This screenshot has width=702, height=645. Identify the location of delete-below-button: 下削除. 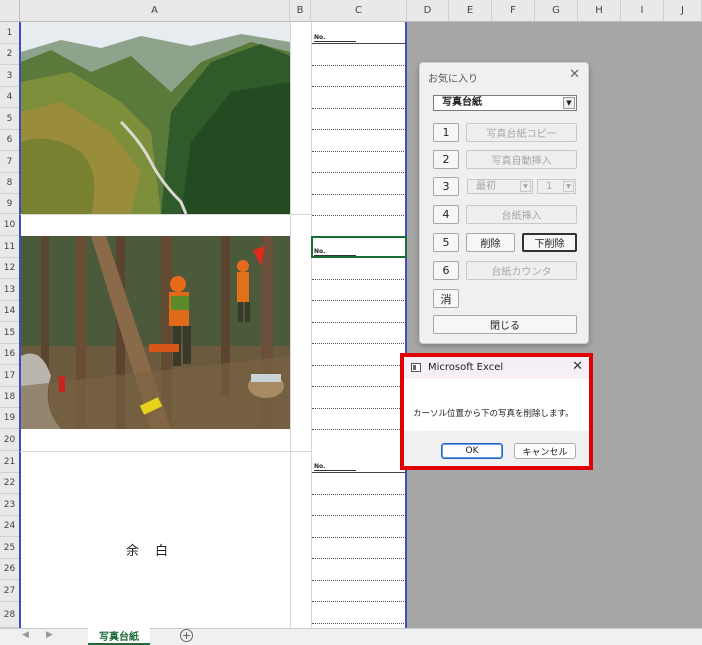
(549, 242).